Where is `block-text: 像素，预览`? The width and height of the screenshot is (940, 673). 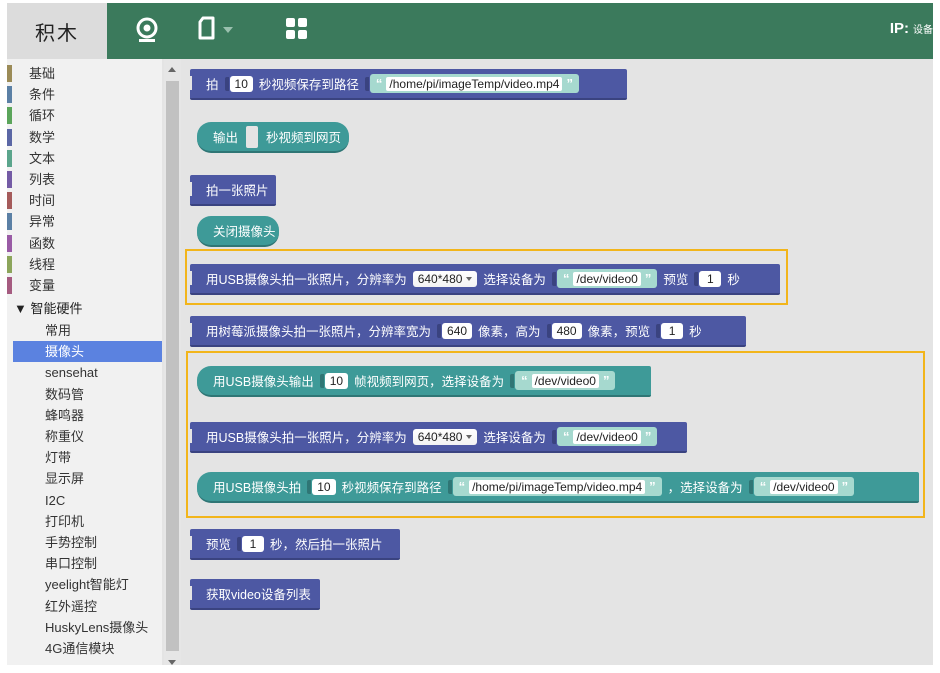 block-text: 像素，预览 is located at coordinates (619, 332).